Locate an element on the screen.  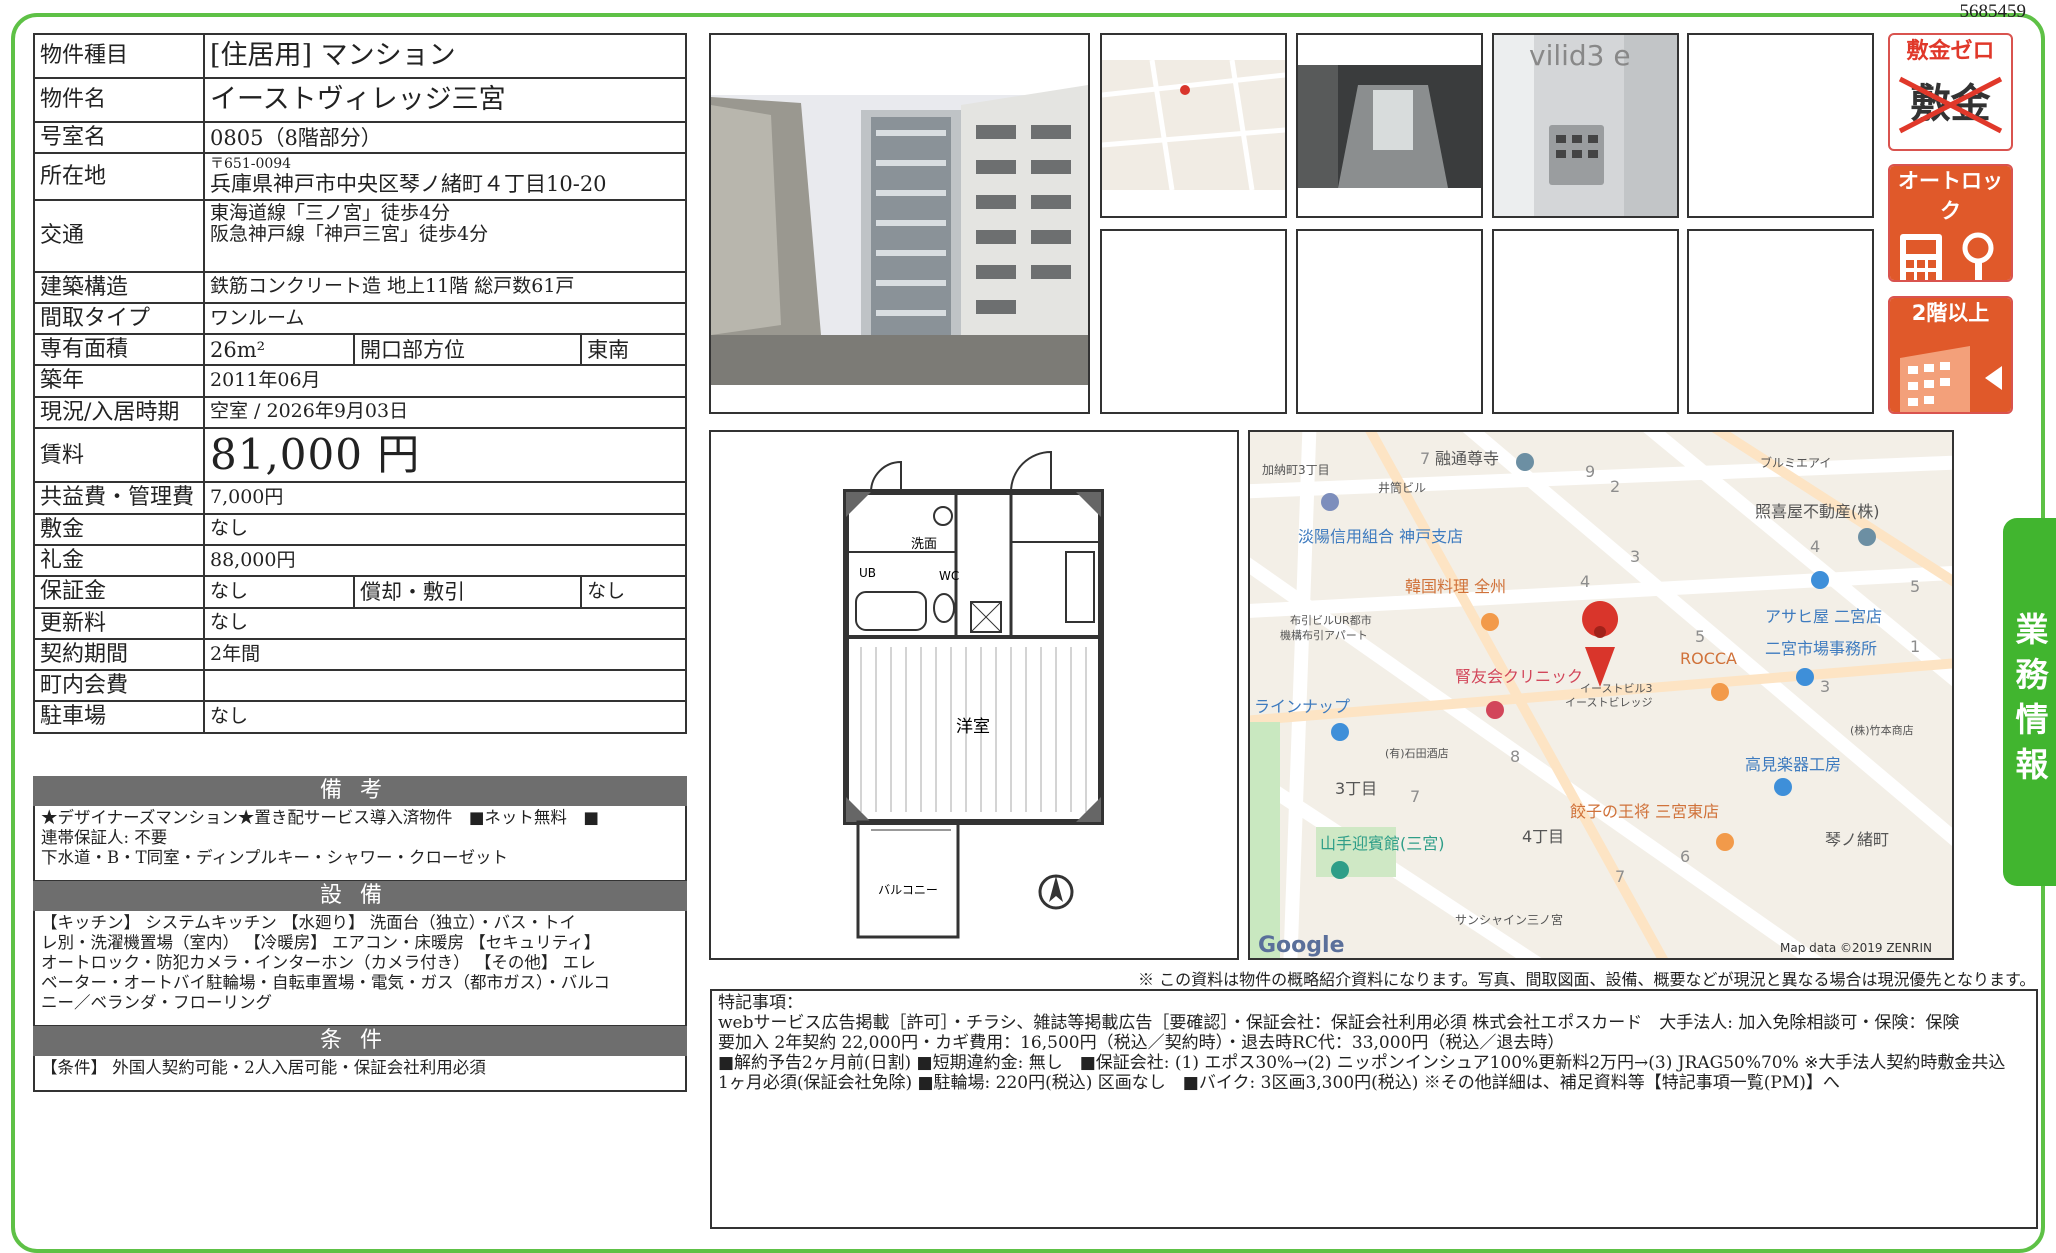
address-label: 所在地 is located at coordinates (119, 176).